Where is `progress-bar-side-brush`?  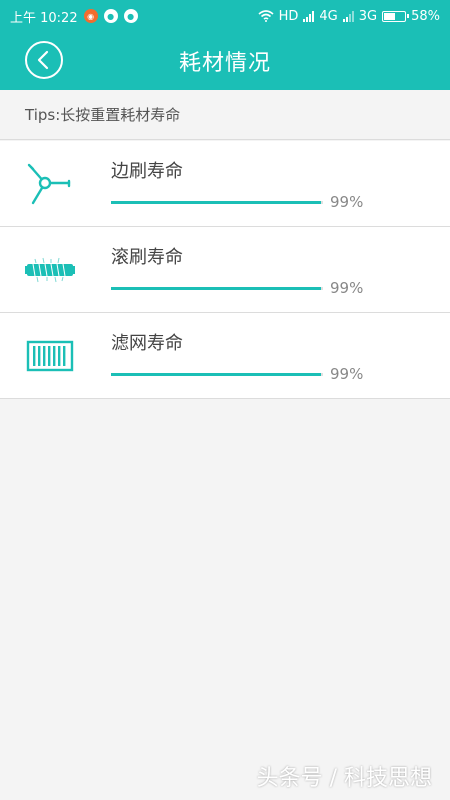 progress-bar-side-brush is located at coordinates (217, 202).